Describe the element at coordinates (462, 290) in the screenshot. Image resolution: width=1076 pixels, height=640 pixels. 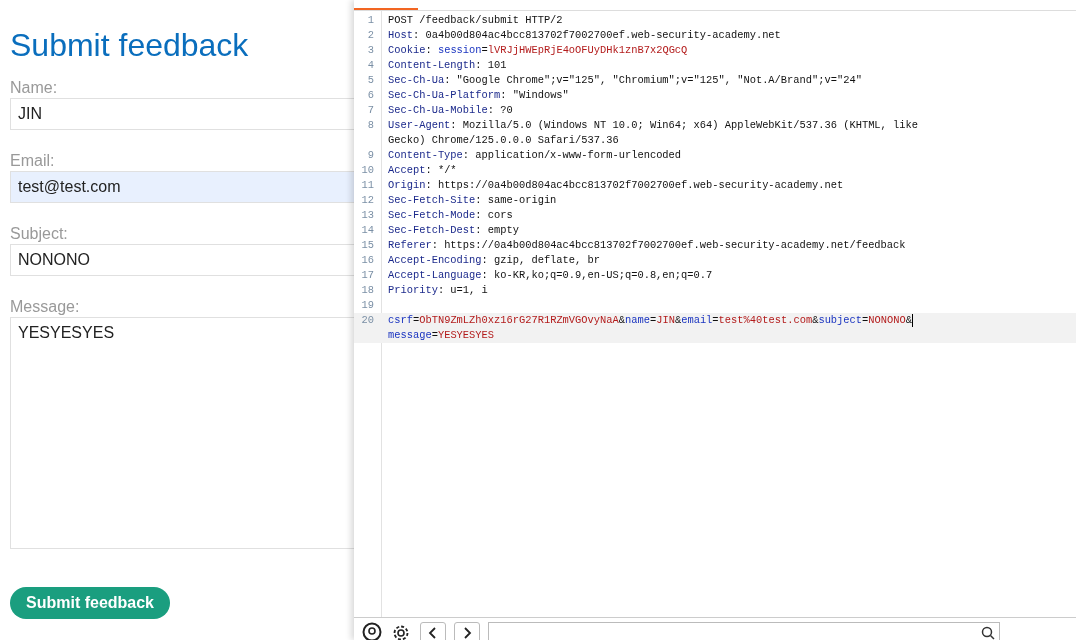
I see `code-text: : u=1, i` at that location.